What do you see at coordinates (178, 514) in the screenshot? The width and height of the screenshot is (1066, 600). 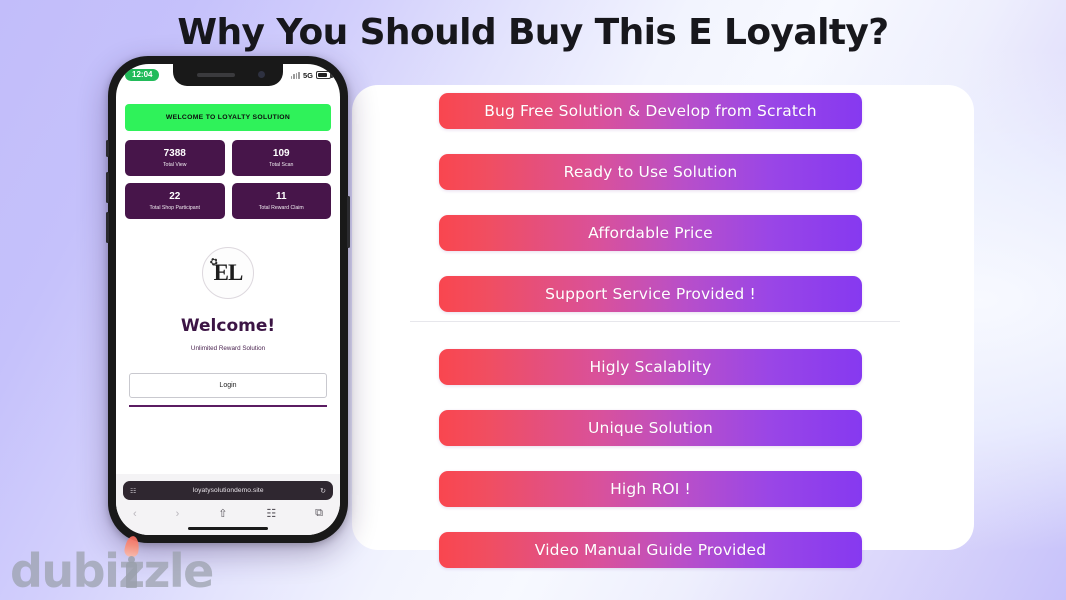 I see `forward-icon: ›` at bounding box center [178, 514].